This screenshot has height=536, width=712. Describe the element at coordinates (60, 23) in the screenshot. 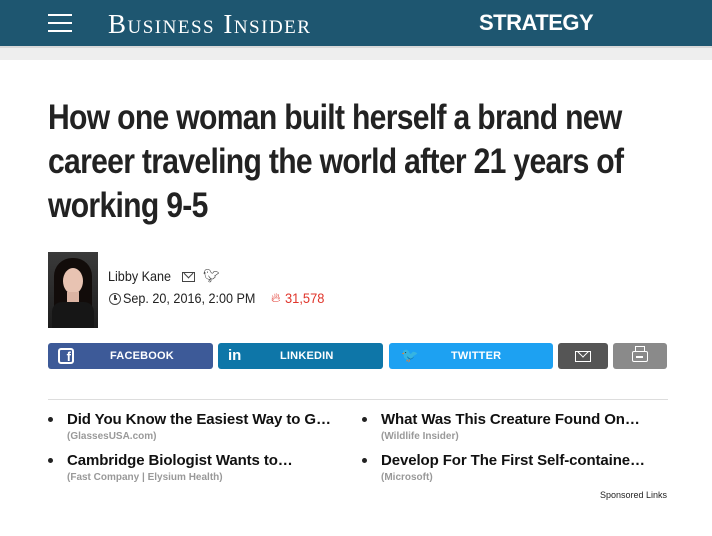

I see `hamburger-menu-icon` at that location.